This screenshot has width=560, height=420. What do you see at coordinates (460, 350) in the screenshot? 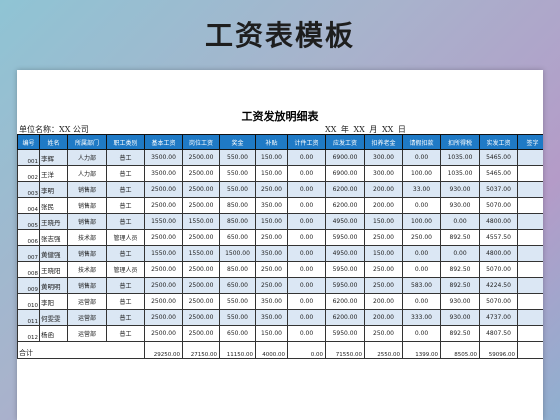
I see `total-tax: 8505.00` at bounding box center [460, 350].